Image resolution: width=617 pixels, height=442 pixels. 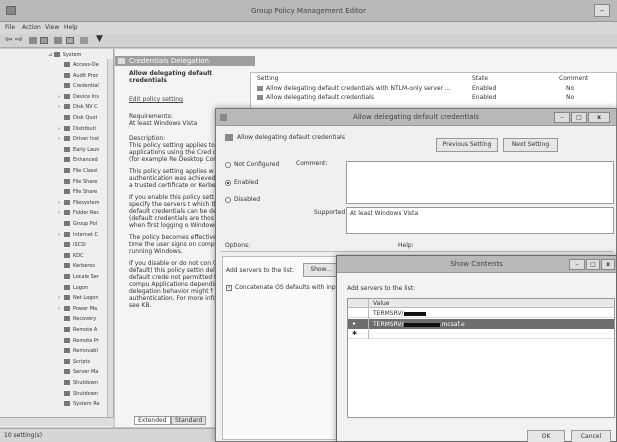 What do you see at coordinates (546, 436) in the screenshot?
I see `ok-button: OK` at bounding box center [546, 436].